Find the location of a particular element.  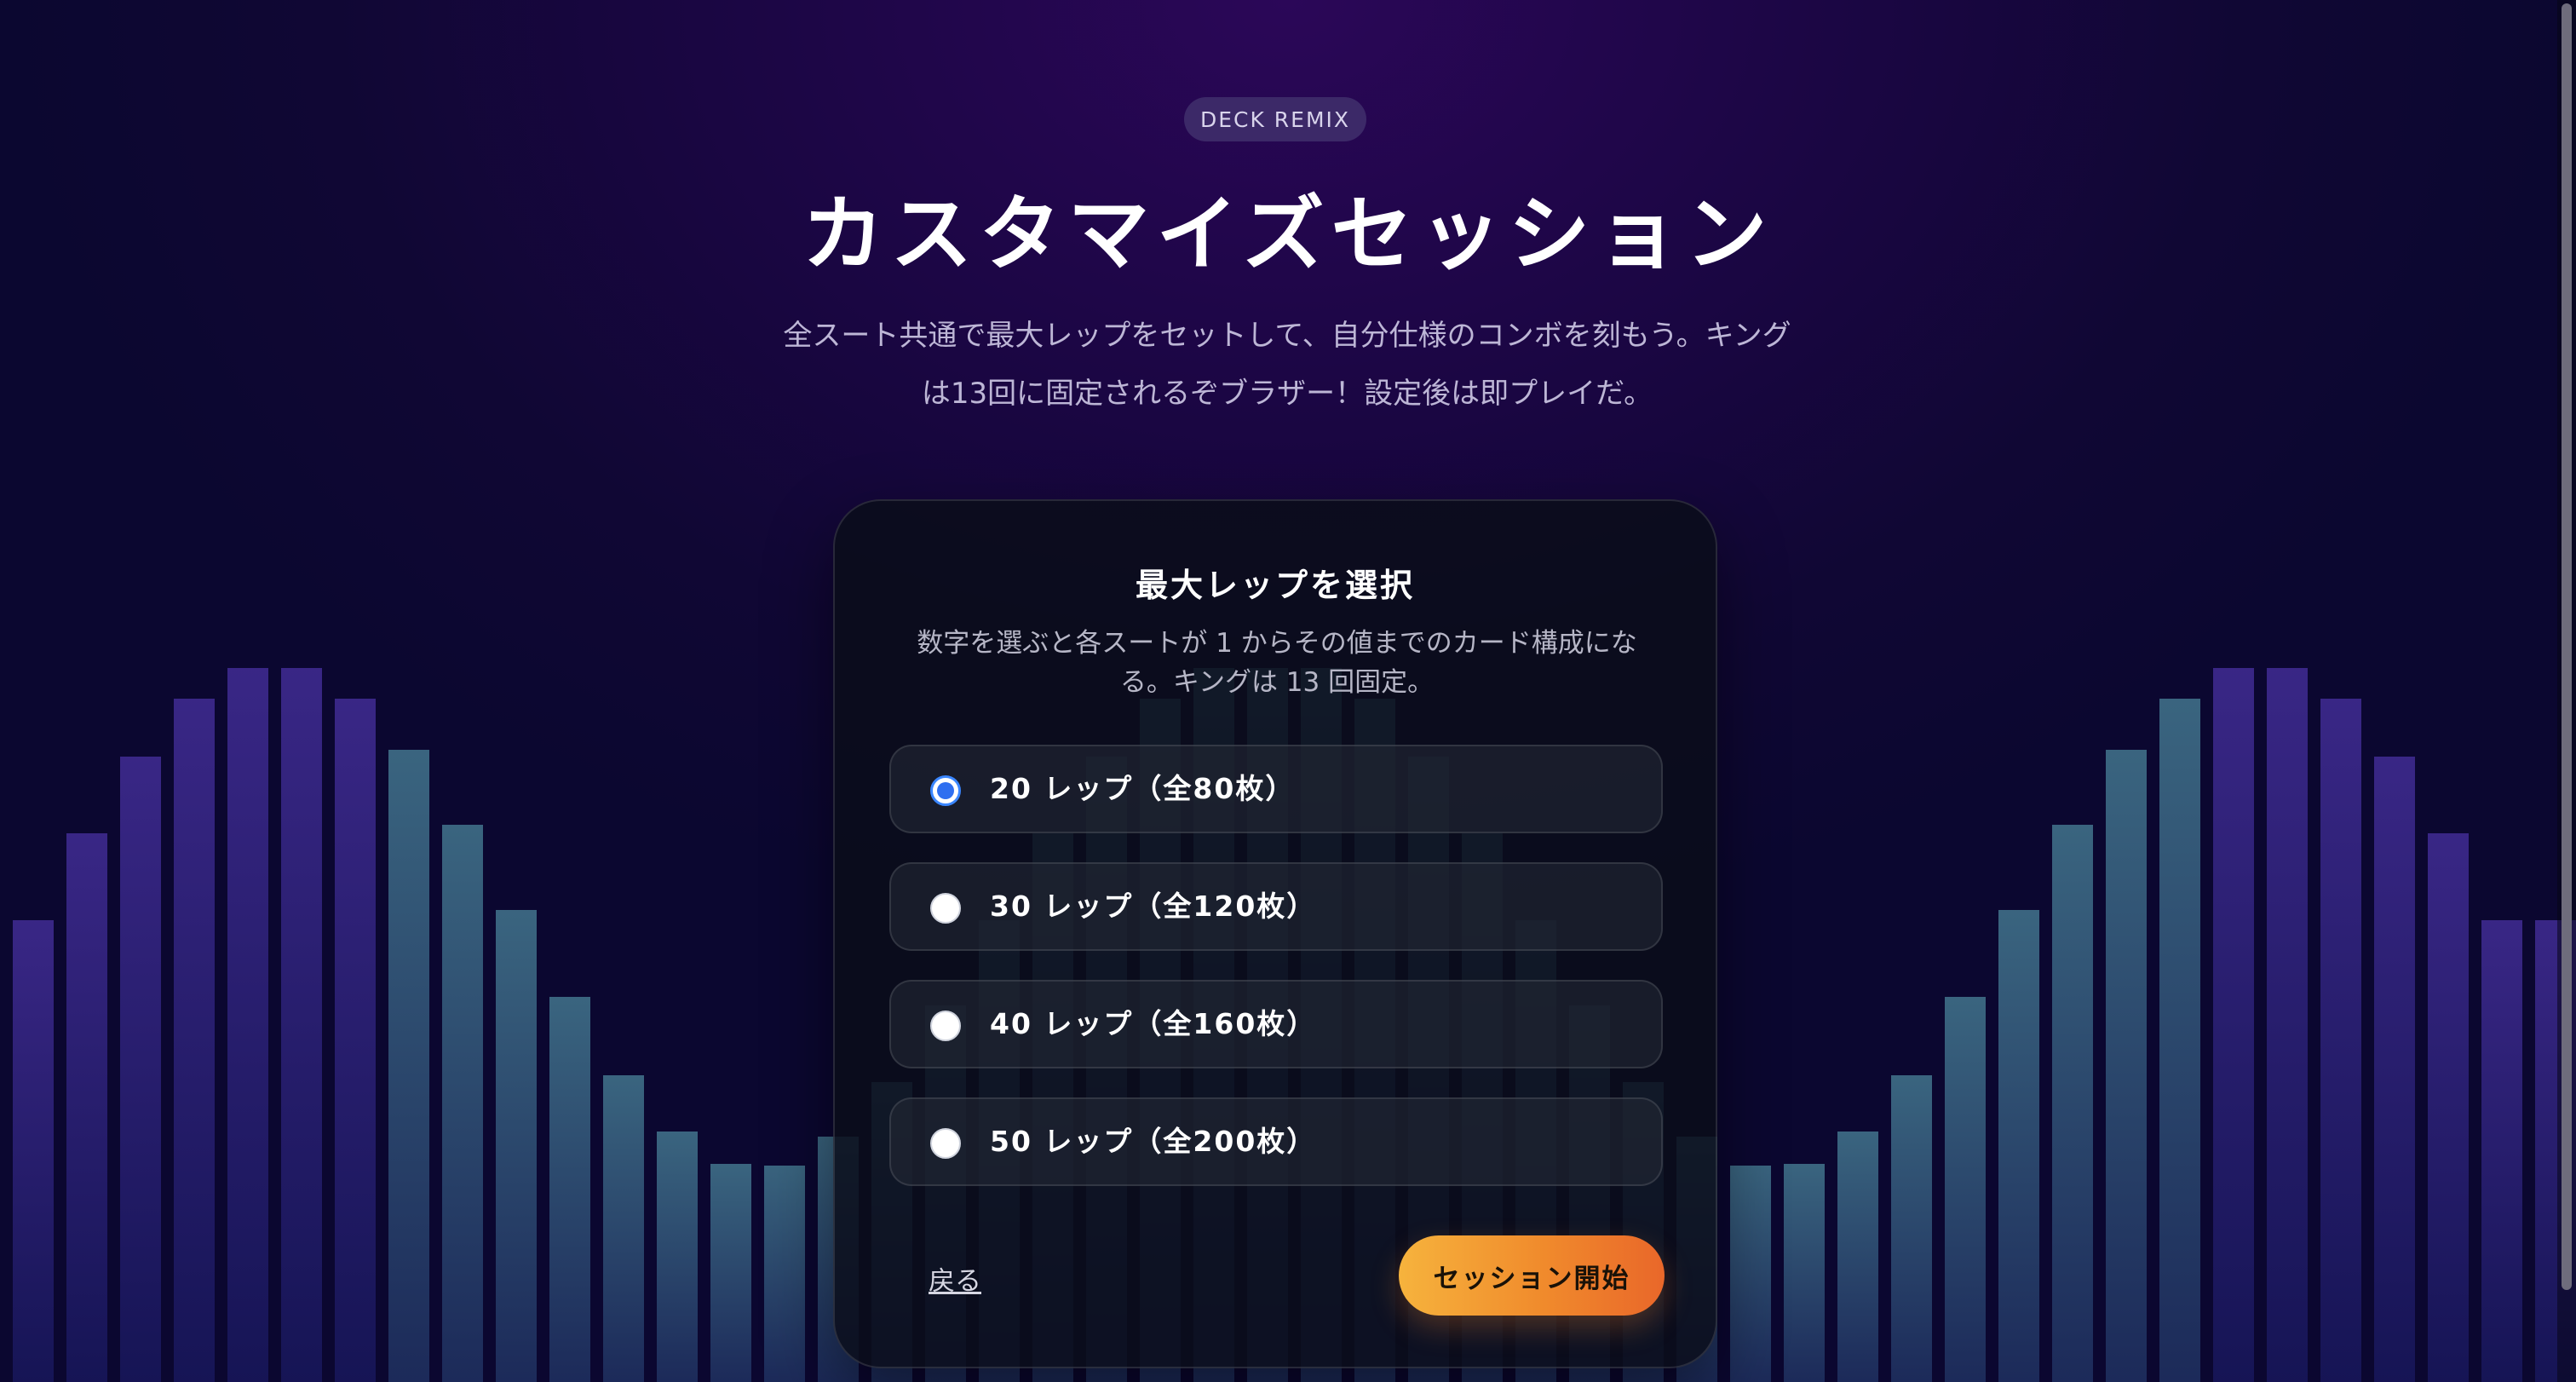

page-title: カスタマイズセッション is located at coordinates (1288, 234).